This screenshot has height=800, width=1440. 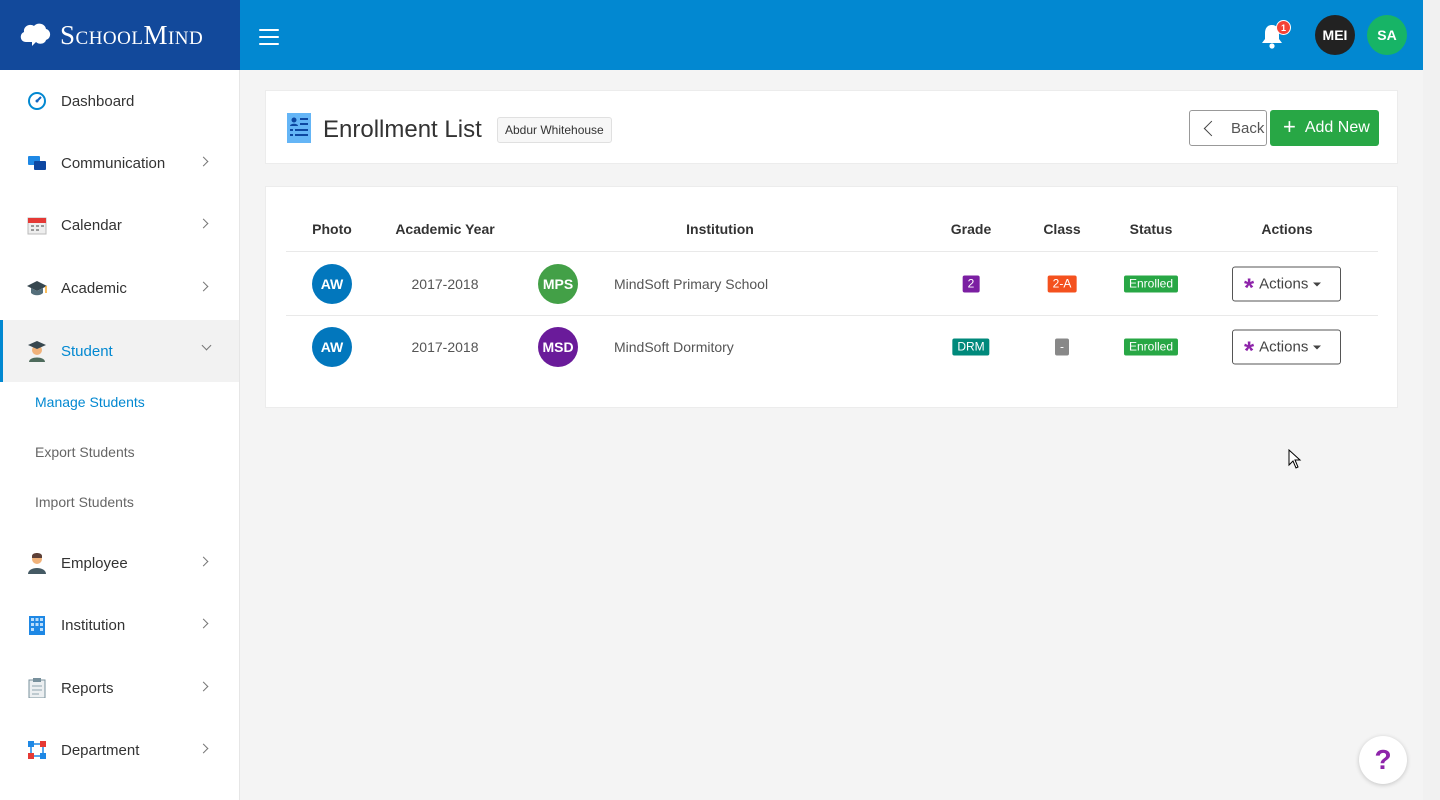 What do you see at coordinates (93, 625) in the screenshot?
I see `sidebar-item-label: Institution` at bounding box center [93, 625].